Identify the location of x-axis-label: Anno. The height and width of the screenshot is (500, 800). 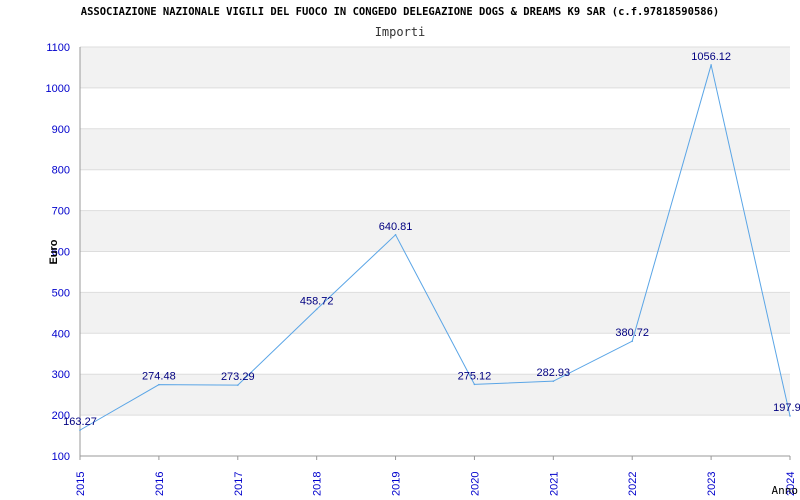
(785, 490).